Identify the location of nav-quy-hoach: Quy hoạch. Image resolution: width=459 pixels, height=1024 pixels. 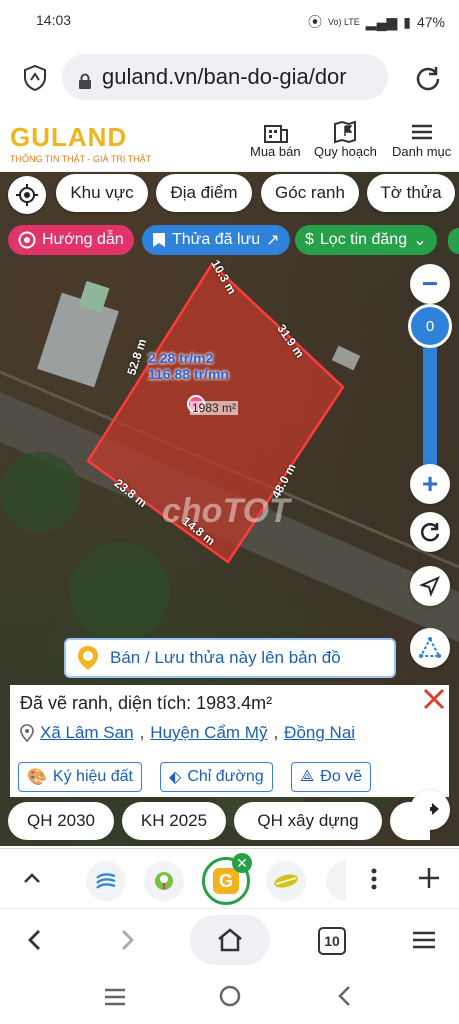
(345, 139).